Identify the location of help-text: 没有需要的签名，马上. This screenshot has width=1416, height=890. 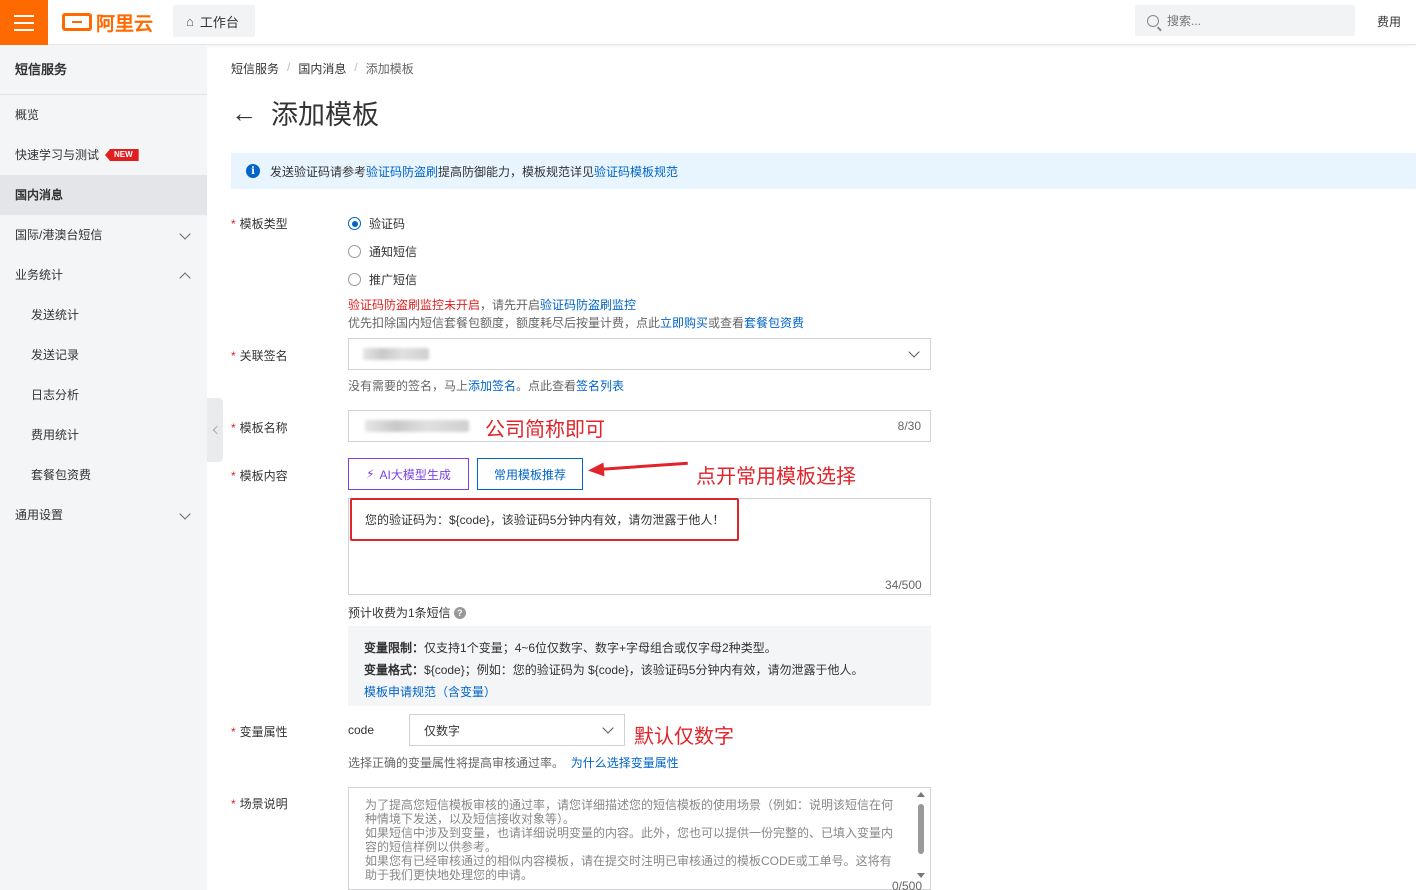
(408, 386).